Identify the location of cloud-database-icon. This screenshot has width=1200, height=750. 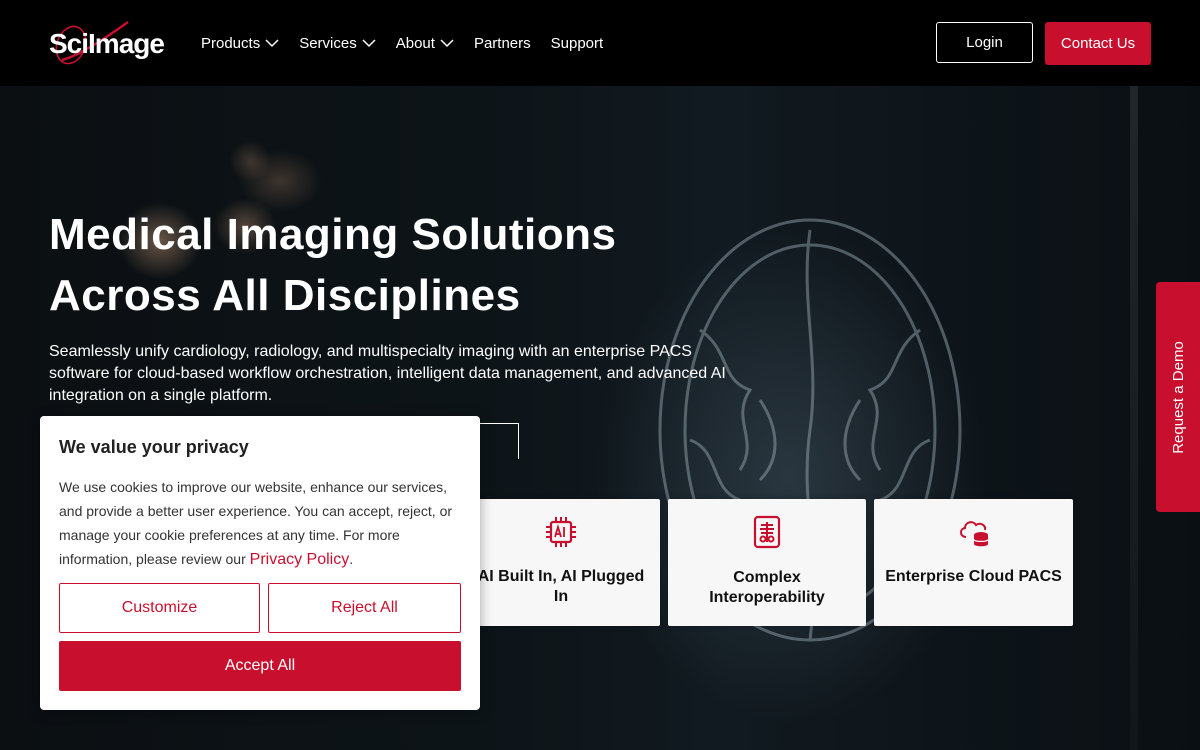
(974, 534).